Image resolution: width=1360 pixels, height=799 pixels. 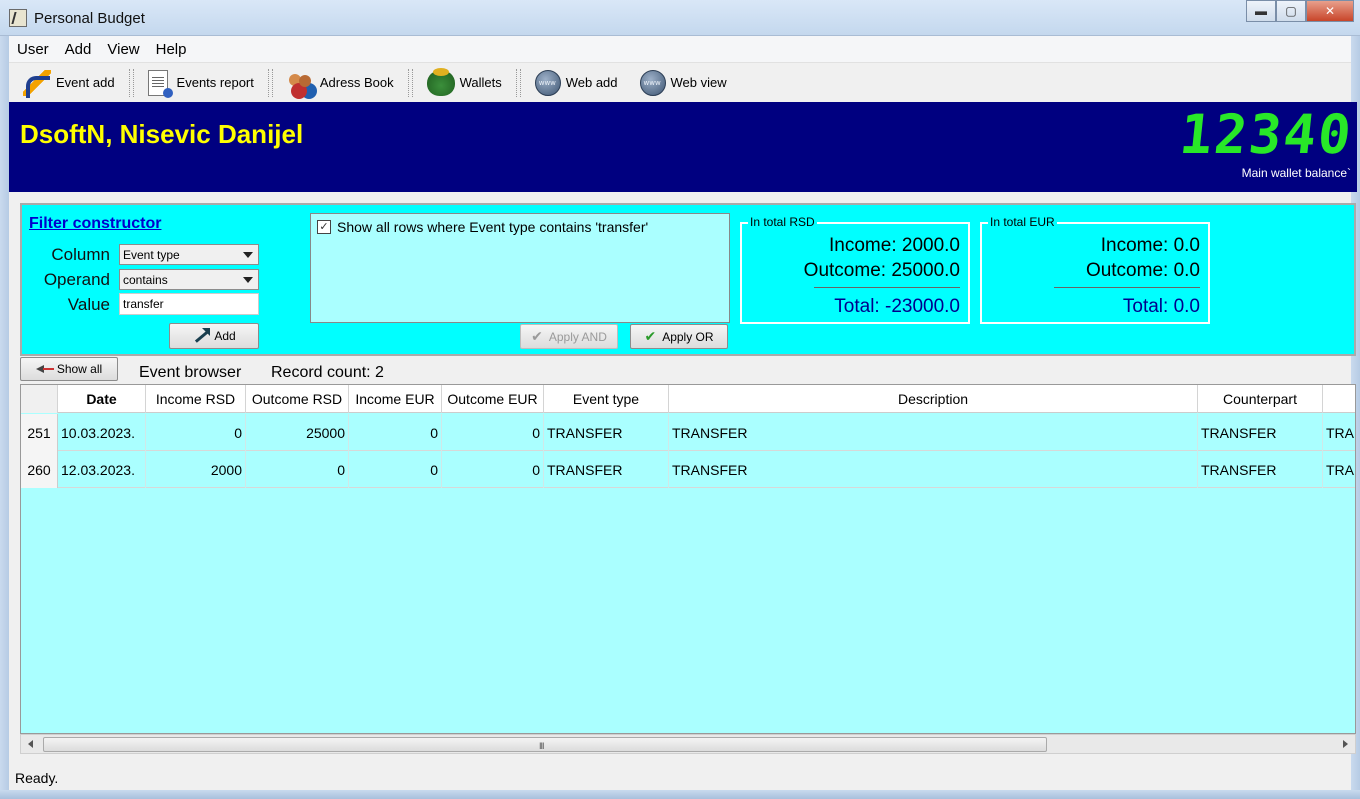 What do you see at coordinates (395, 399) in the screenshot?
I see `column-header-income-eur: Income EUR` at bounding box center [395, 399].